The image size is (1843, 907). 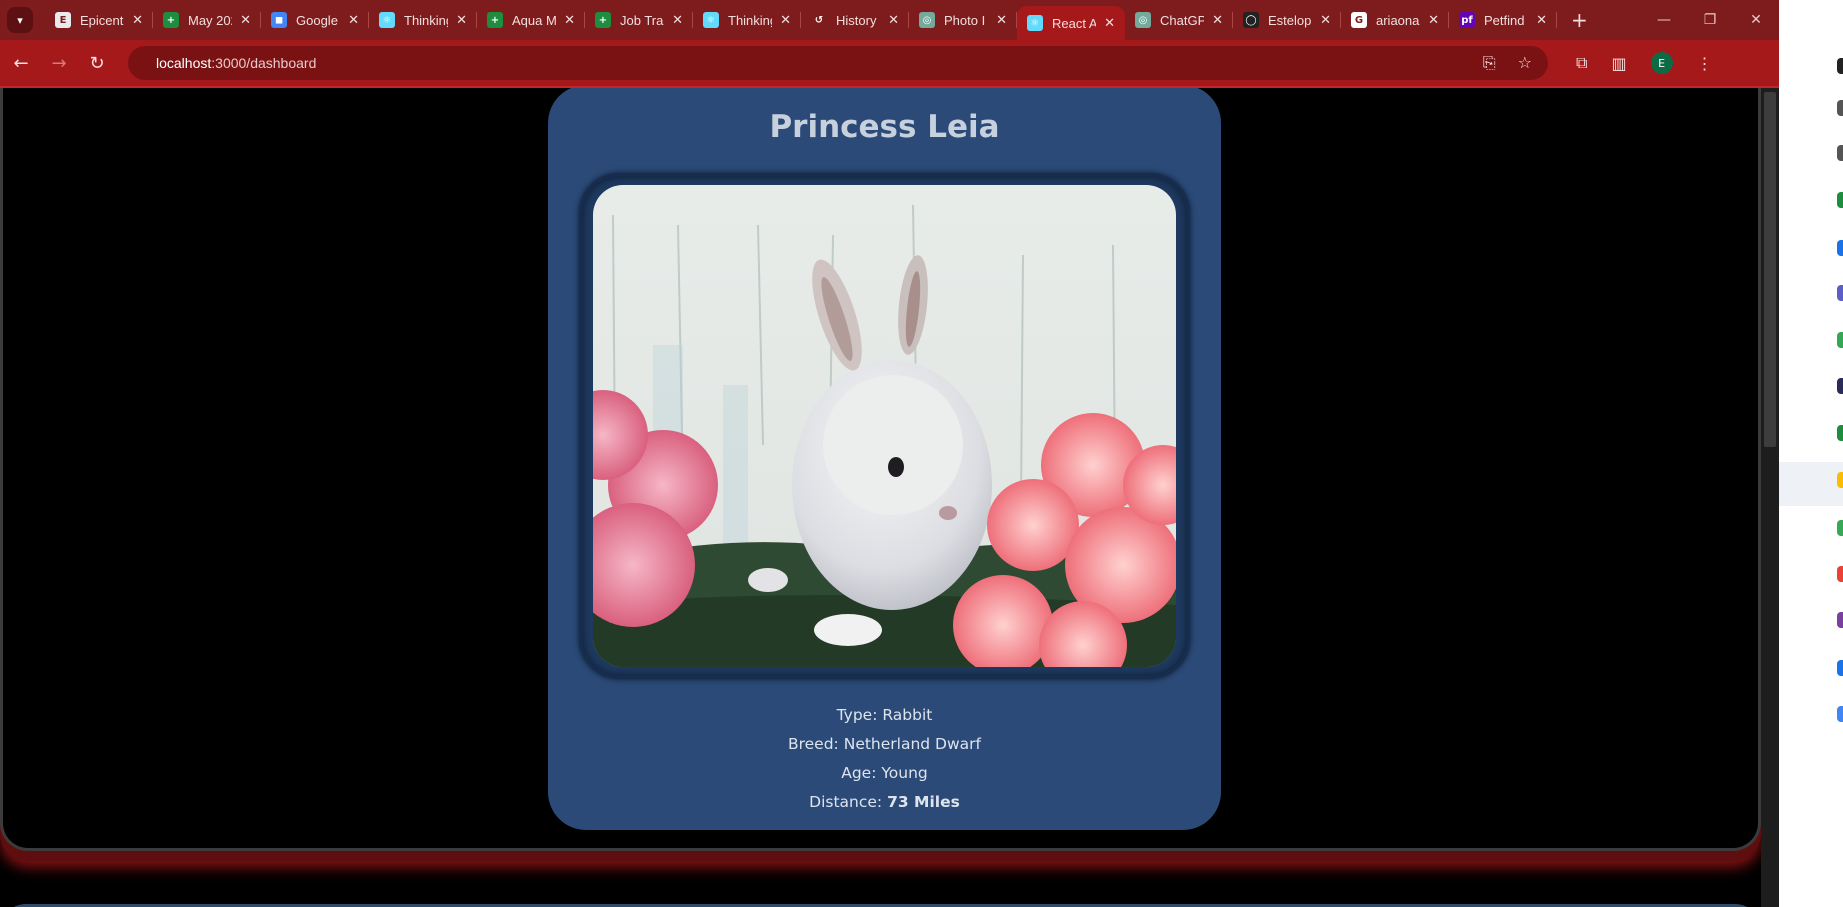 I want to click on new-tab-plus-icon: +, so click(x=1579, y=20).